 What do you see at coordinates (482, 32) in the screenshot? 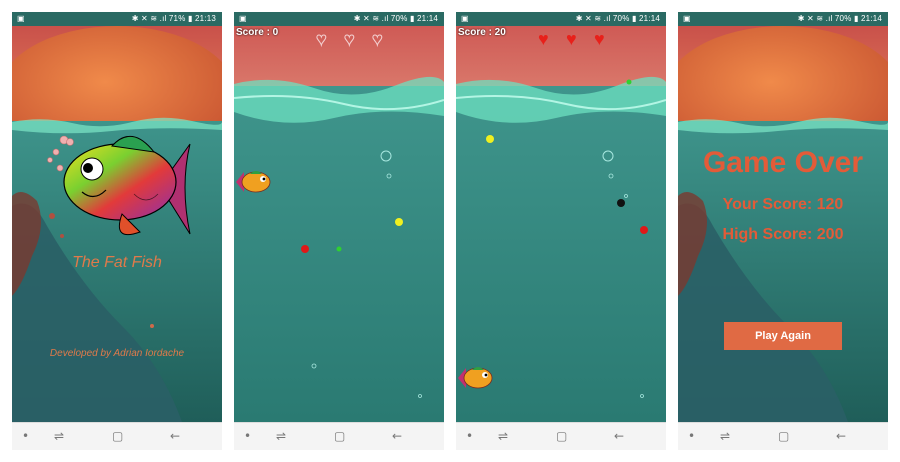
I see `score-display: Score : 20` at bounding box center [482, 32].